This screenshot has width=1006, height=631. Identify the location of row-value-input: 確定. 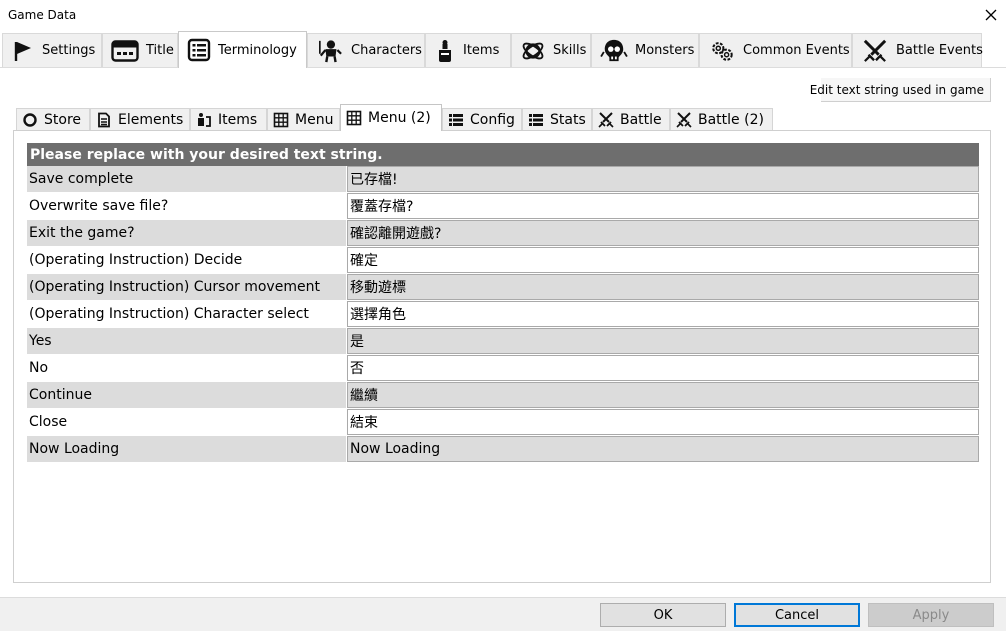
(663, 260).